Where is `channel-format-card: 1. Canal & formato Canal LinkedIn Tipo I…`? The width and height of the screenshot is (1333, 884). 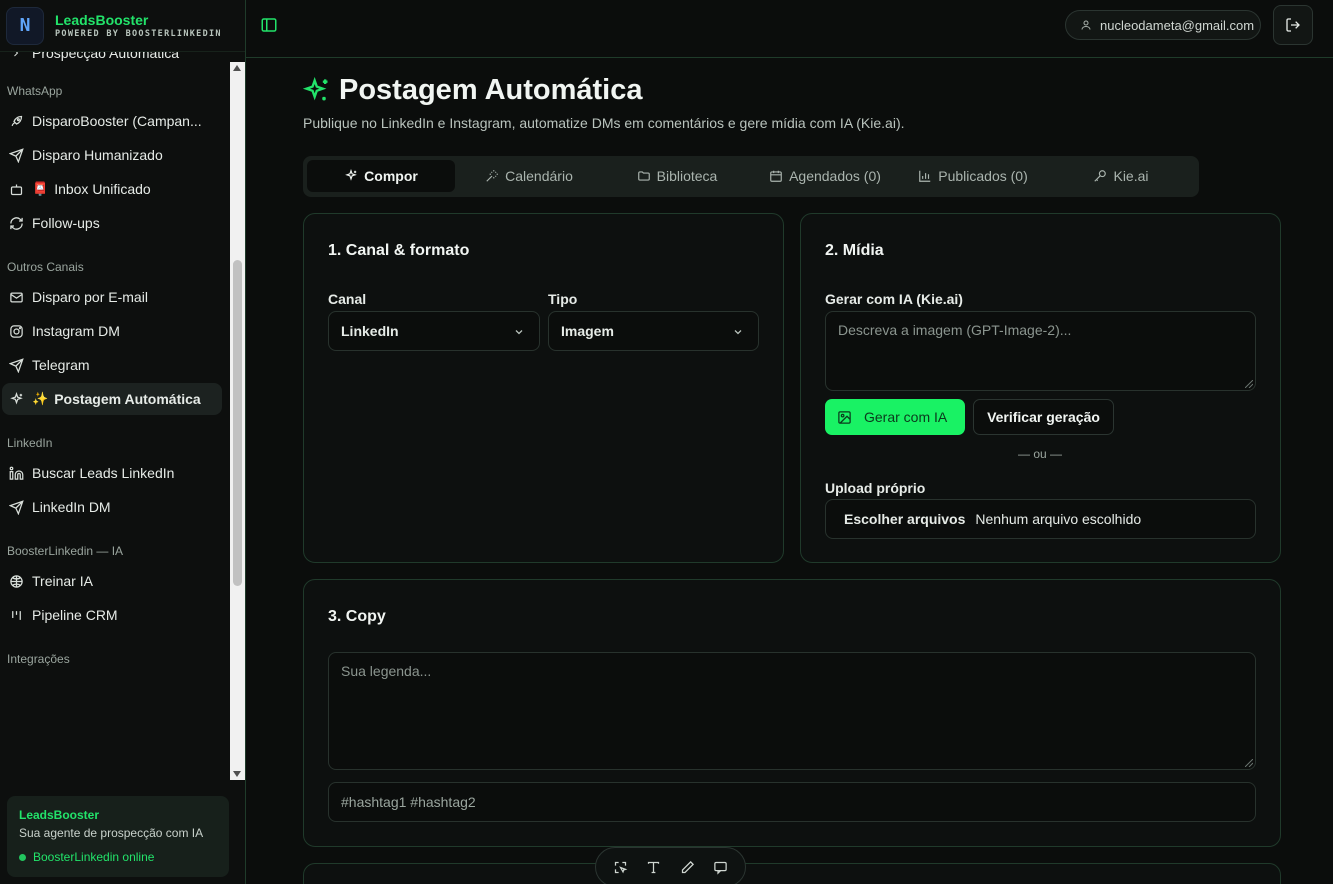
channel-format-card: 1. Canal & formato Canal LinkedIn Tipo I… is located at coordinates (543, 388).